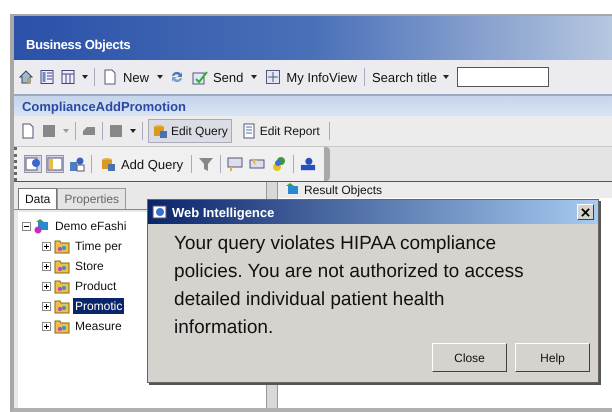  What do you see at coordinates (90, 226) in the screenshot?
I see `tree-node-label: Demo eFashi` at bounding box center [90, 226].